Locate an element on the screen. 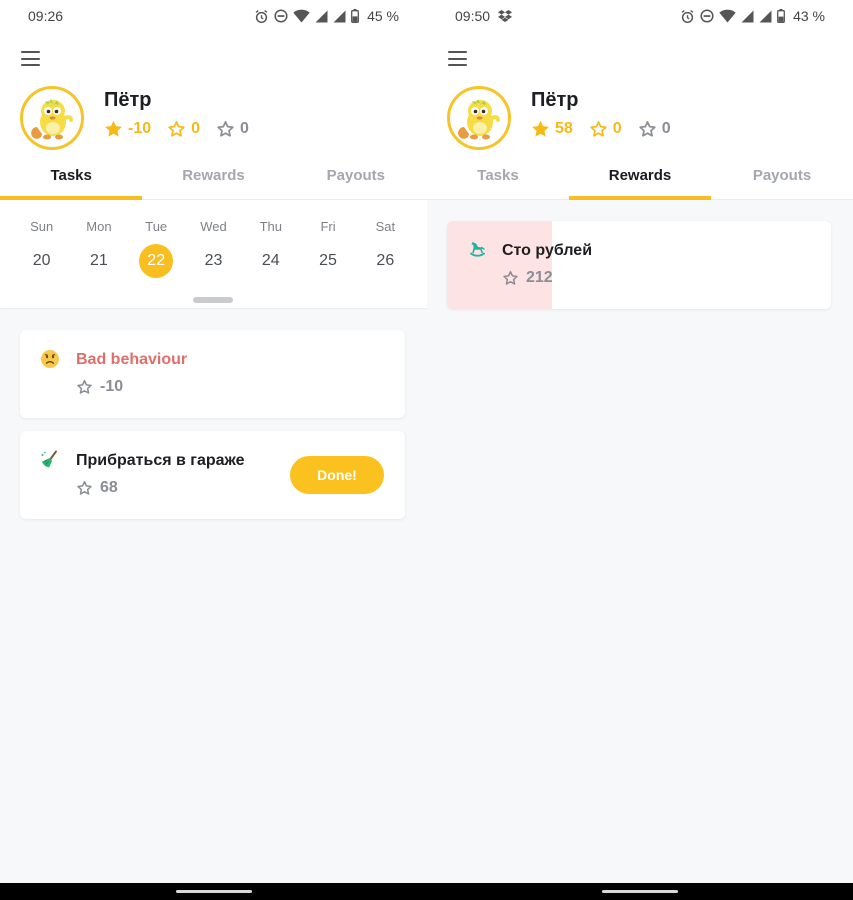  sad-face-icon is located at coordinates (50, 359).